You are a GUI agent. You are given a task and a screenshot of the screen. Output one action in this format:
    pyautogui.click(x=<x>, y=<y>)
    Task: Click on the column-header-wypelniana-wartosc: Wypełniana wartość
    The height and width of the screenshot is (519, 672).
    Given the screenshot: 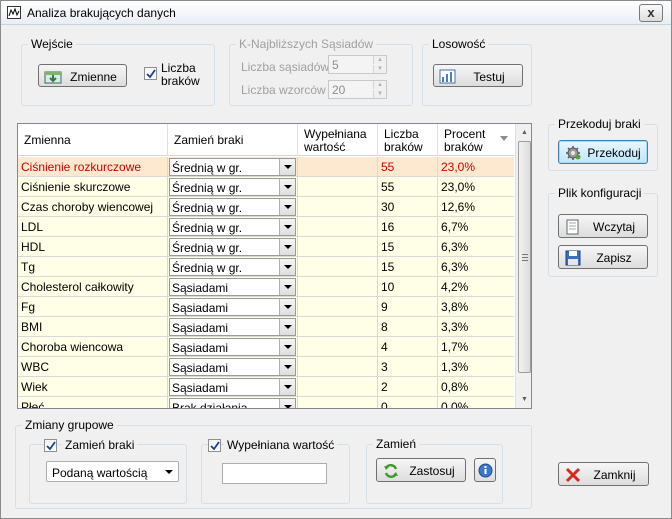 What is the action you would take?
    pyautogui.click(x=338, y=140)
    